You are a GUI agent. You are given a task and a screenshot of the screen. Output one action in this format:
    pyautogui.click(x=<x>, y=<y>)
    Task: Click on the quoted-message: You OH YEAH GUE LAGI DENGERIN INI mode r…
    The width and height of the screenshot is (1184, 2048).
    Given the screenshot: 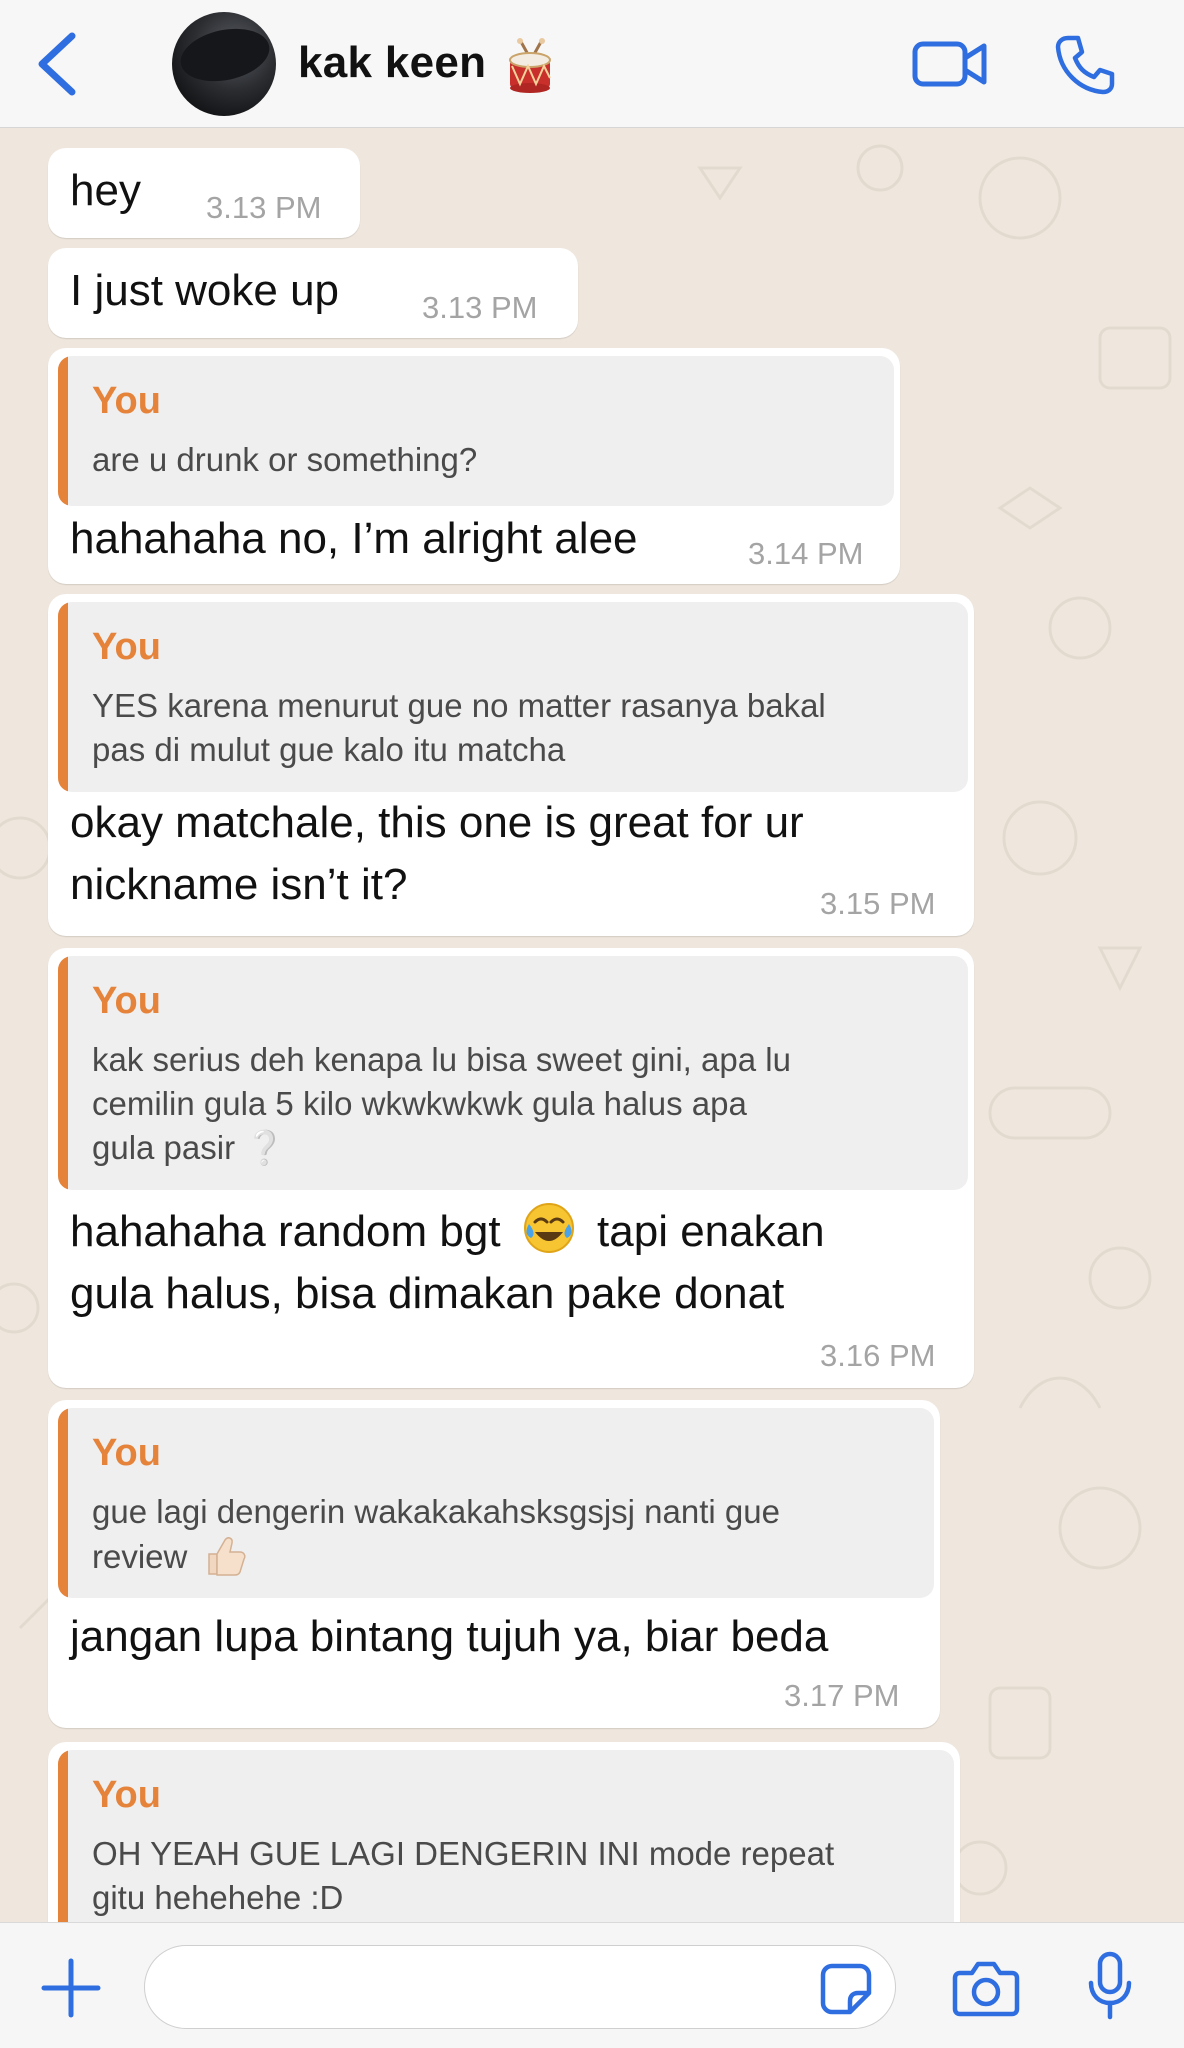 What is the action you would take?
    pyautogui.click(x=506, y=1836)
    